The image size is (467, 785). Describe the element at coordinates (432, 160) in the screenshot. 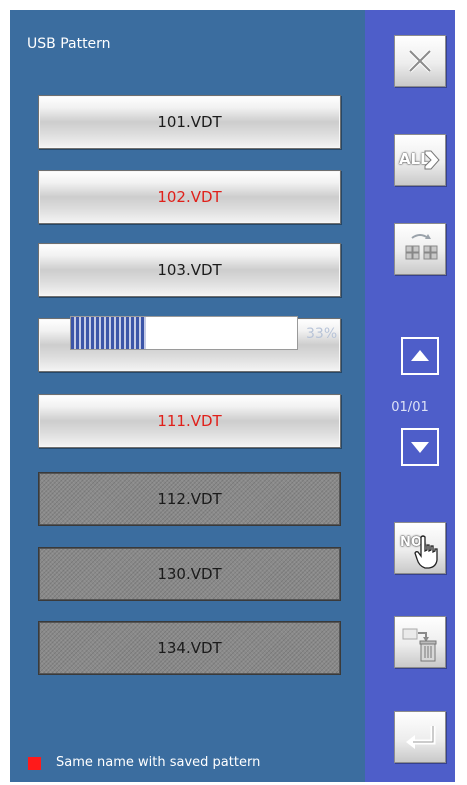

I see `arrow-right-icon` at that location.